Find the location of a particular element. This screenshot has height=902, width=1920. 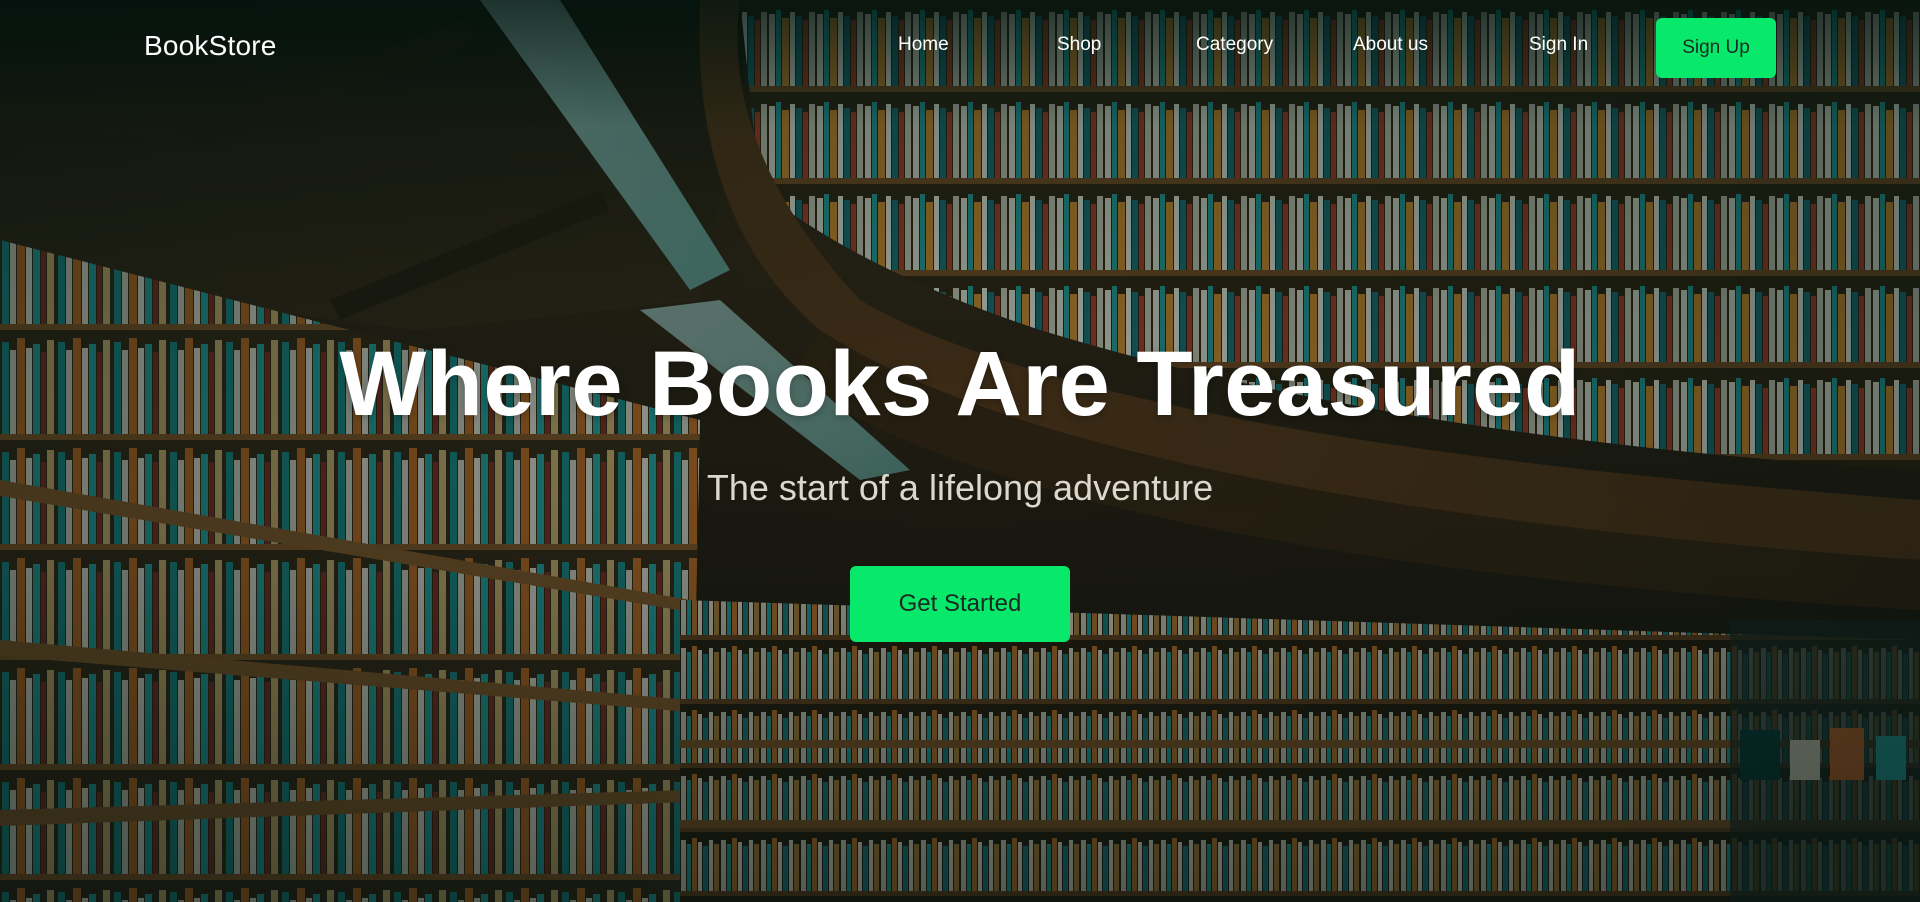

nav-link-about-us: About us is located at coordinates (1390, 45).